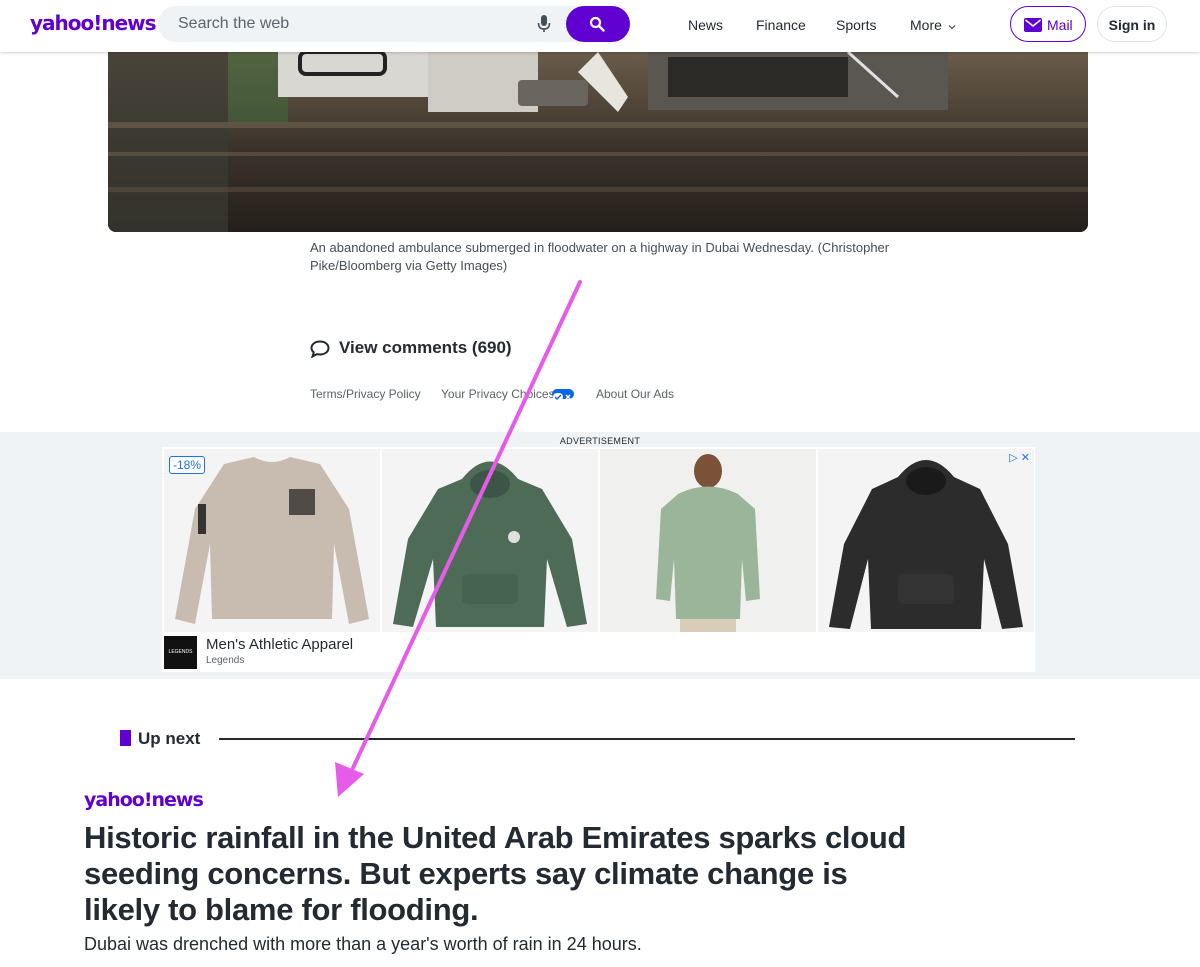 This screenshot has height=967, width=1200. I want to click on microphone-icon, so click(544, 24).